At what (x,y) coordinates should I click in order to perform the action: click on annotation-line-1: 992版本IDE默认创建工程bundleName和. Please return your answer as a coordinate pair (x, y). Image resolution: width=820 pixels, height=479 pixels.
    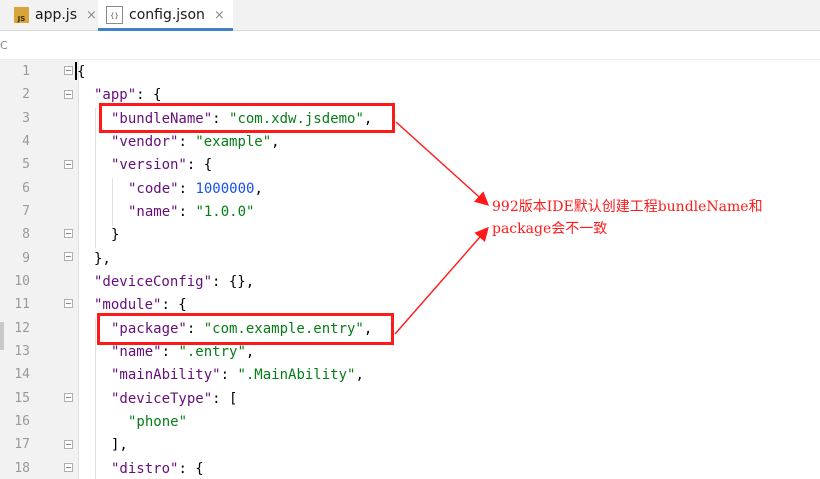
    Looking at the image, I should click on (627, 207).